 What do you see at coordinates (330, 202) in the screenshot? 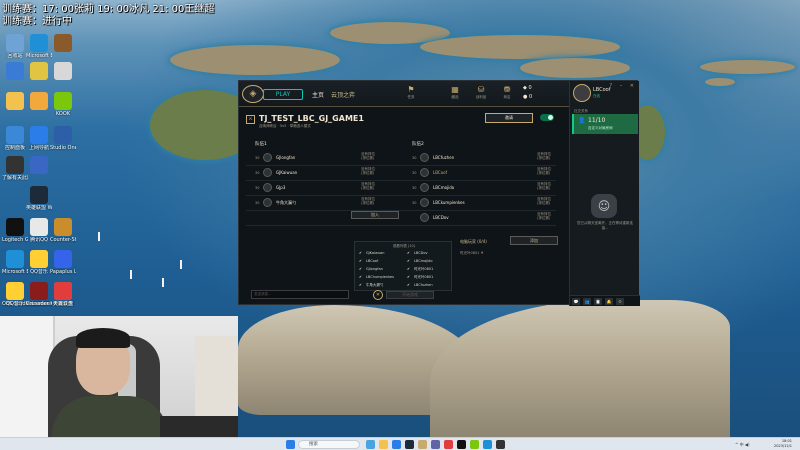
I see `player-slot: 30 牛角大漏勺 没有排位 (排位赛)` at bounding box center [330, 202].